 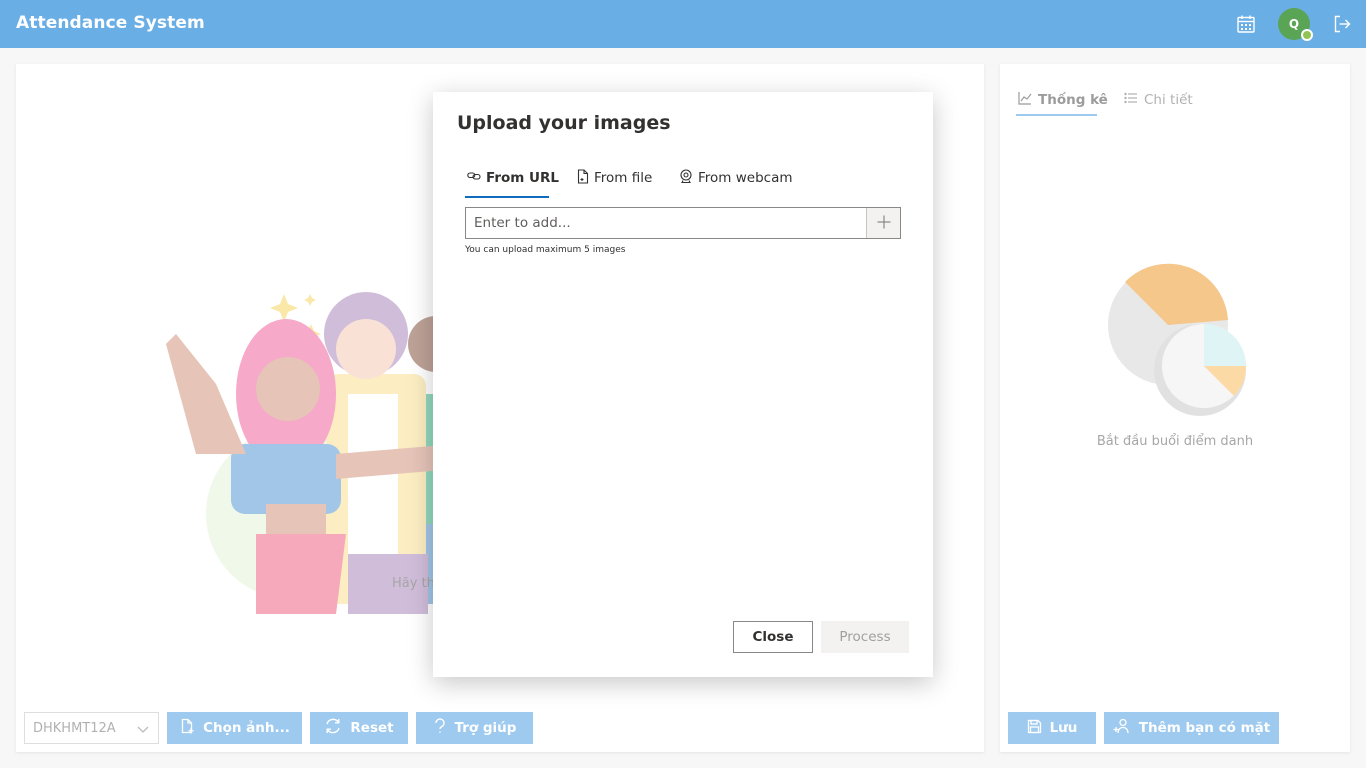 What do you see at coordinates (623, 178) in the screenshot?
I see `tab-from-file-label: From file` at bounding box center [623, 178].